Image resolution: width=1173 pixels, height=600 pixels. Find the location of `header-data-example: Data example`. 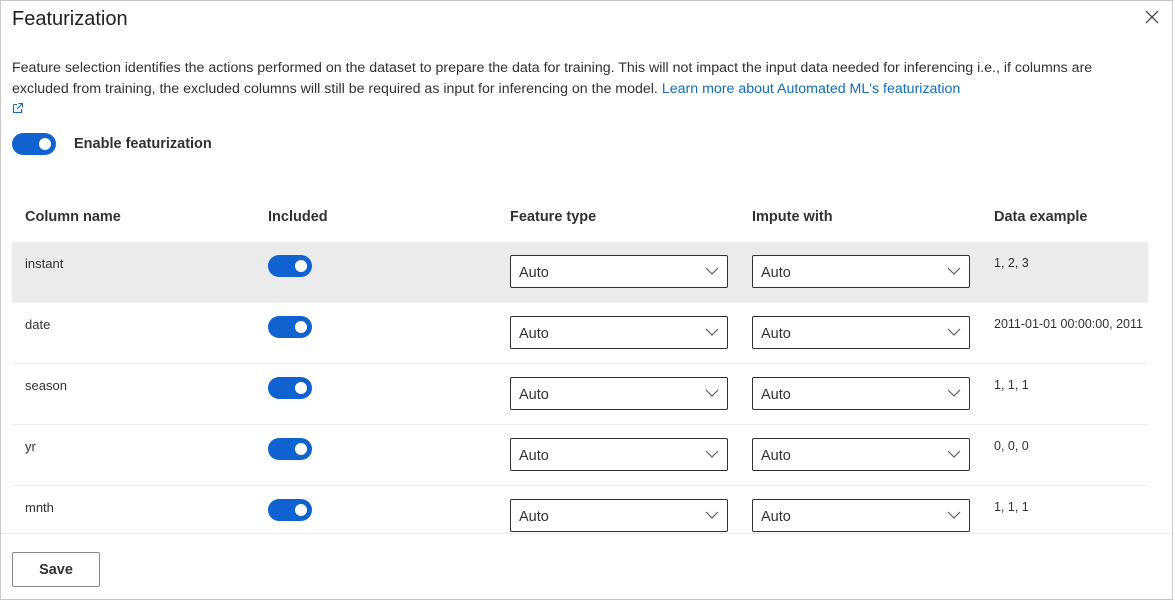

header-data-example: Data example is located at coordinates (1041, 217).